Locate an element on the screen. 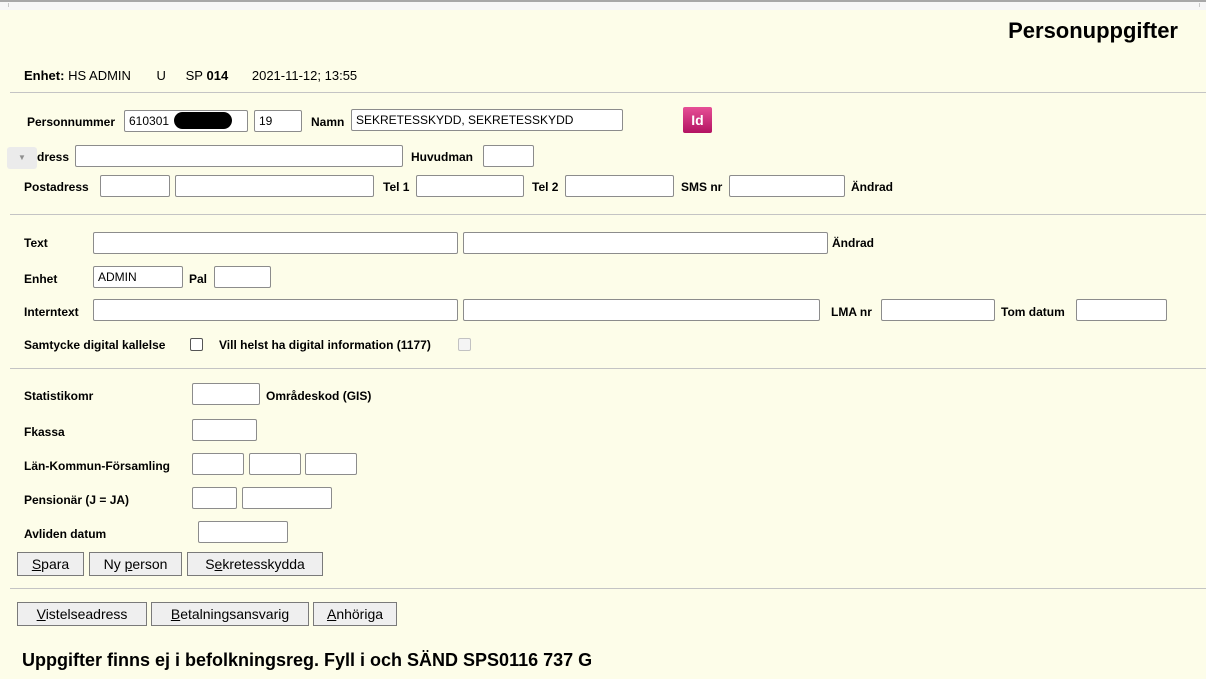 This screenshot has height=679, width=1206. enhet-header-label: Enhet: is located at coordinates (44, 75).